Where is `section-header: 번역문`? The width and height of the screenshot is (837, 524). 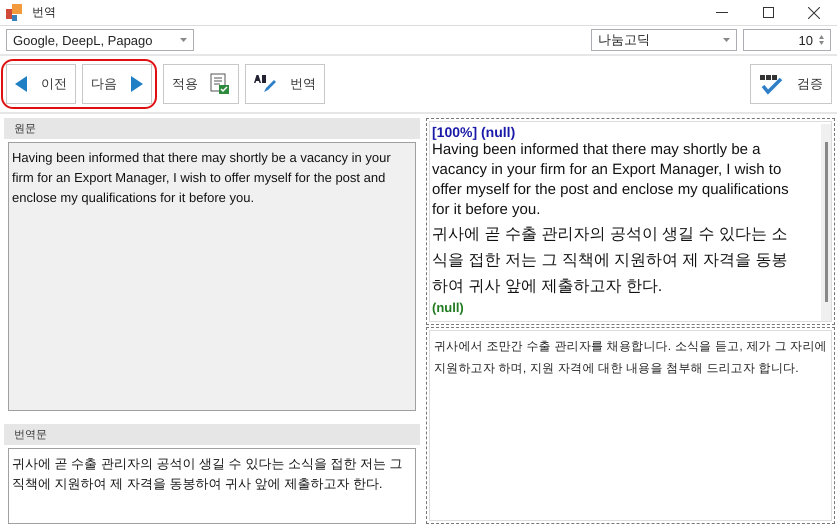 section-header: 번역문 is located at coordinates (212, 434).